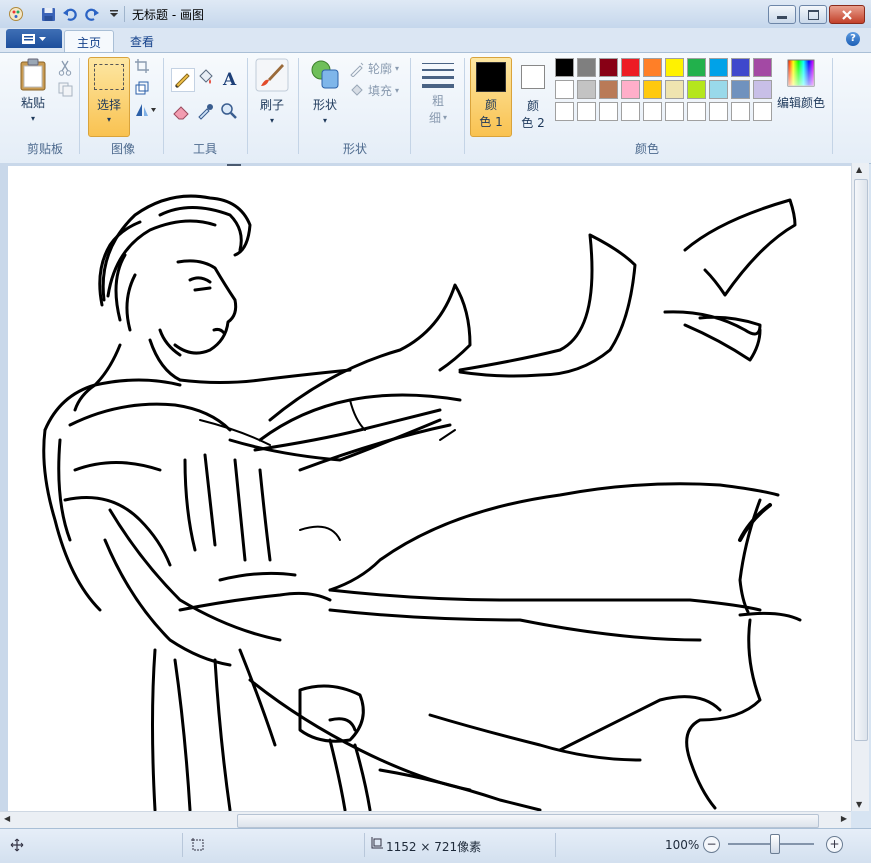  I want to click on help-icon: ?, so click(853, 39).